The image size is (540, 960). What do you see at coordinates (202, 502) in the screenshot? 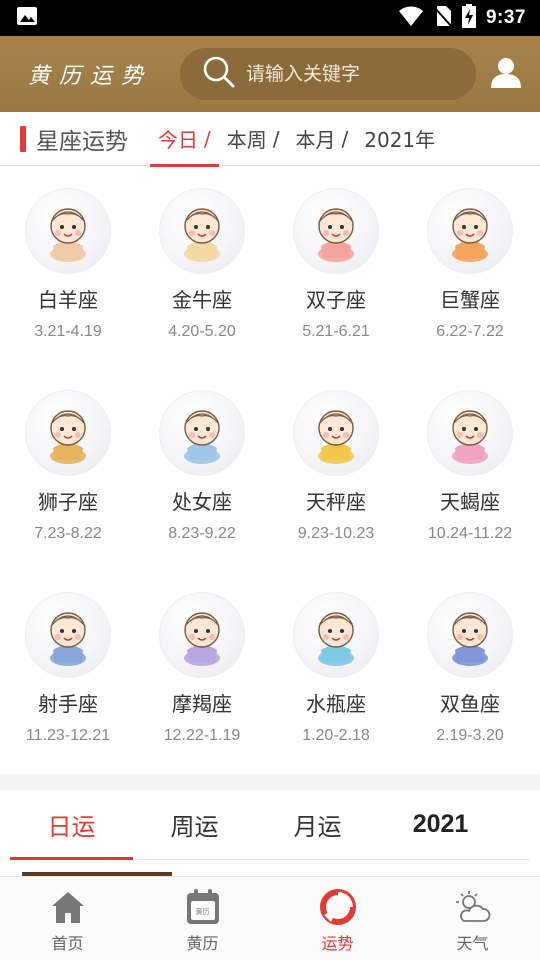
I see `zodiac-name: 处女座` at bounding box center [202, 502].